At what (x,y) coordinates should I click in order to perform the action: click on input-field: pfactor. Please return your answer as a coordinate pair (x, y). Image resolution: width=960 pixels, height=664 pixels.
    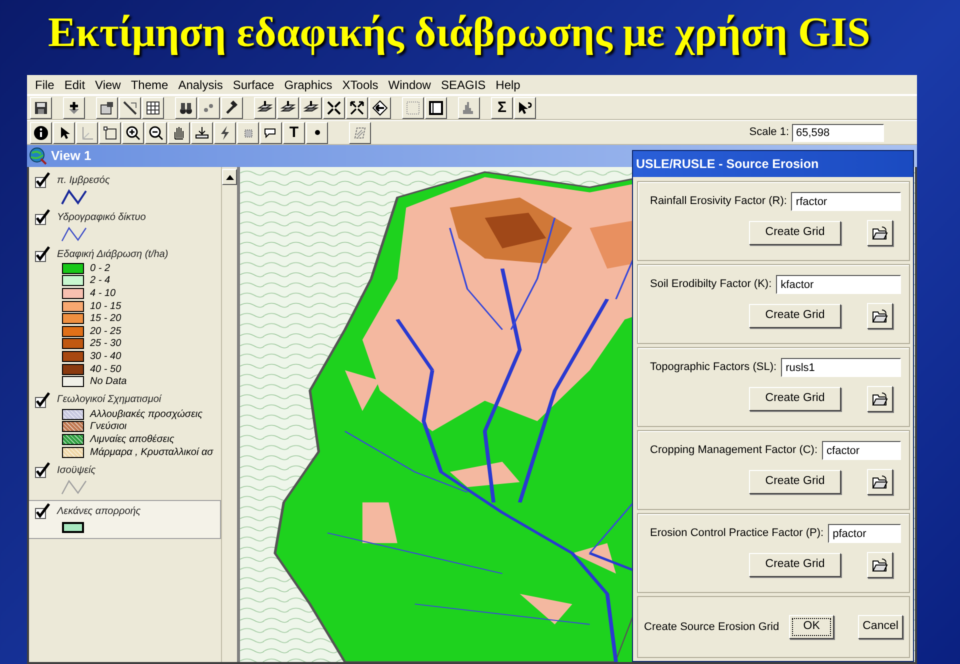
    Looking at the image, I should click on (864, 533).